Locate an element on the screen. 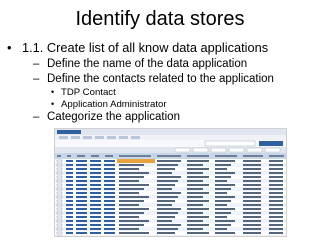 This screenshot has height=240, width=320. window-logo is located at coordinates (69, 132).